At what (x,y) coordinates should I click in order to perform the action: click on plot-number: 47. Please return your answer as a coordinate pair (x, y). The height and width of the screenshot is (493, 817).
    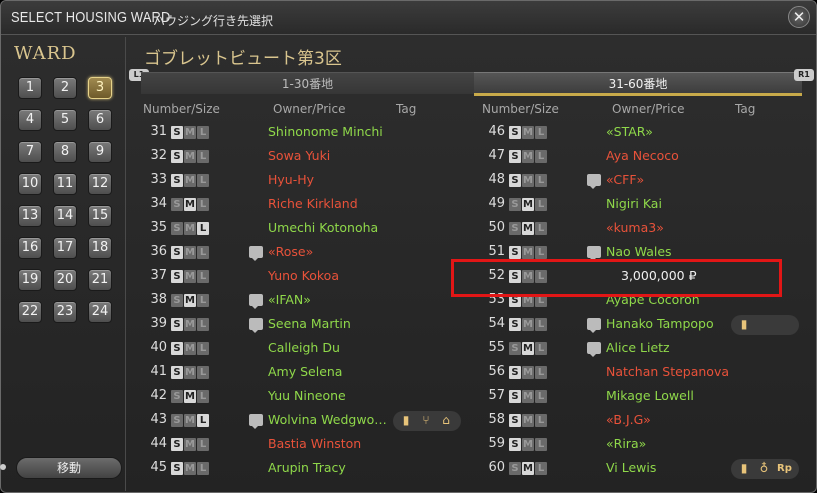
    Looking at the image, I should click on (496, 155).